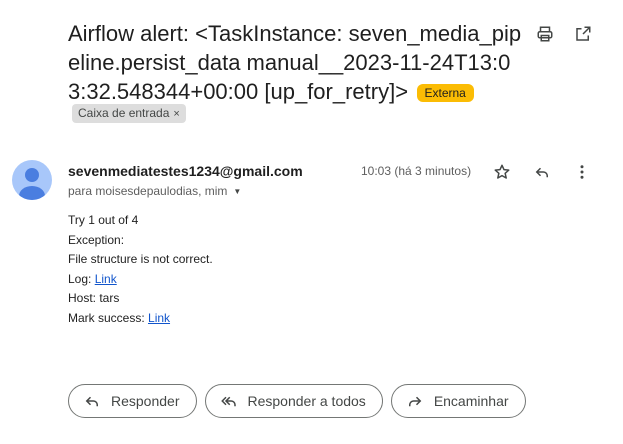 The image size is (623, 444). I want to click on reply-actions: Responder Responder a todos Encaminhar, so click(297, 401).